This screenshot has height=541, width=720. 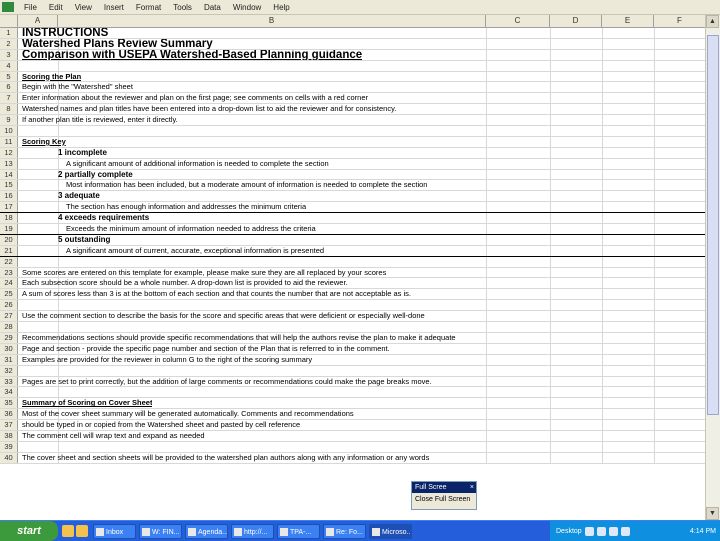 What do you see at coordinates (9, 337) in the screenshot?
I see `row-header: 29` at bounding box center [9, 337].